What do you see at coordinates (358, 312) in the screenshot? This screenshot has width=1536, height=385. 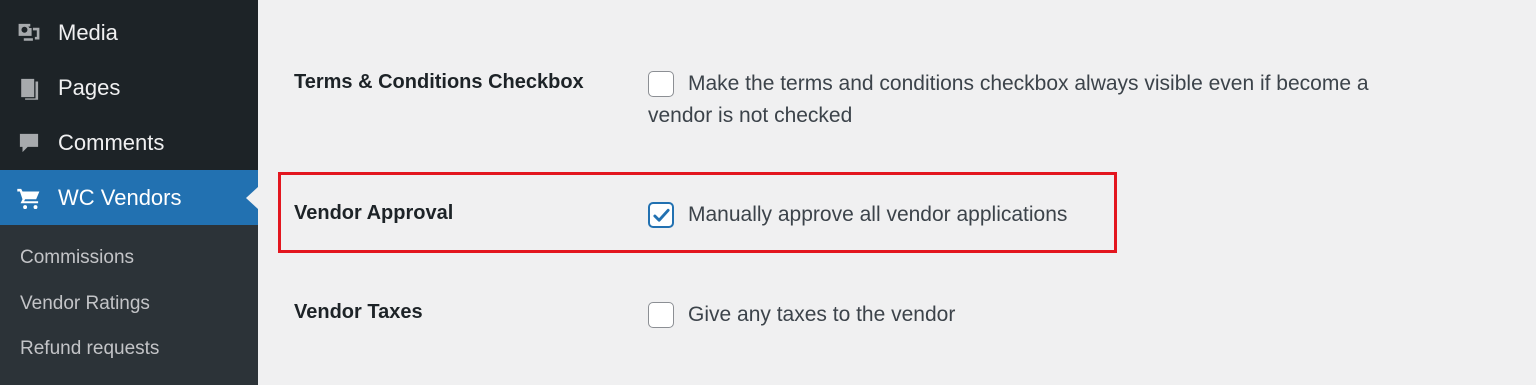 I see `vendor-taxes-label: Vendor Taxes` at bounding box center [358, 312].